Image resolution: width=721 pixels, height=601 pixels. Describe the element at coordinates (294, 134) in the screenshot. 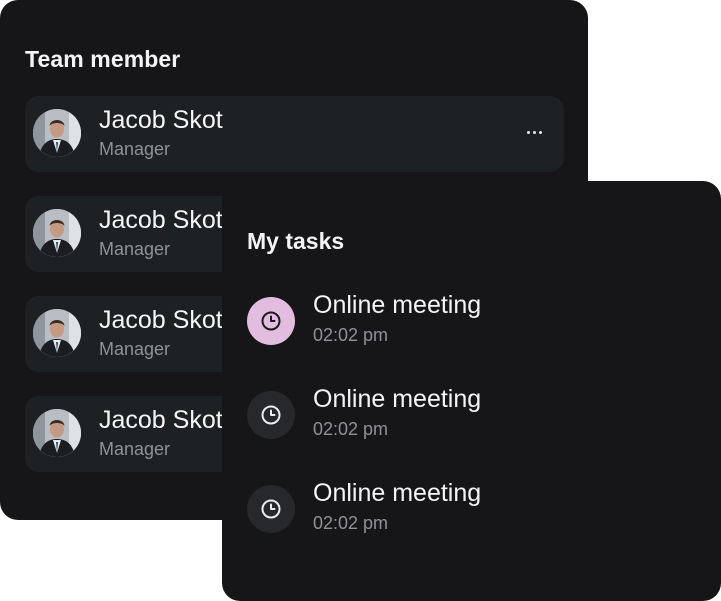

I see `member-row: Jacob Skot Manager` at that location.